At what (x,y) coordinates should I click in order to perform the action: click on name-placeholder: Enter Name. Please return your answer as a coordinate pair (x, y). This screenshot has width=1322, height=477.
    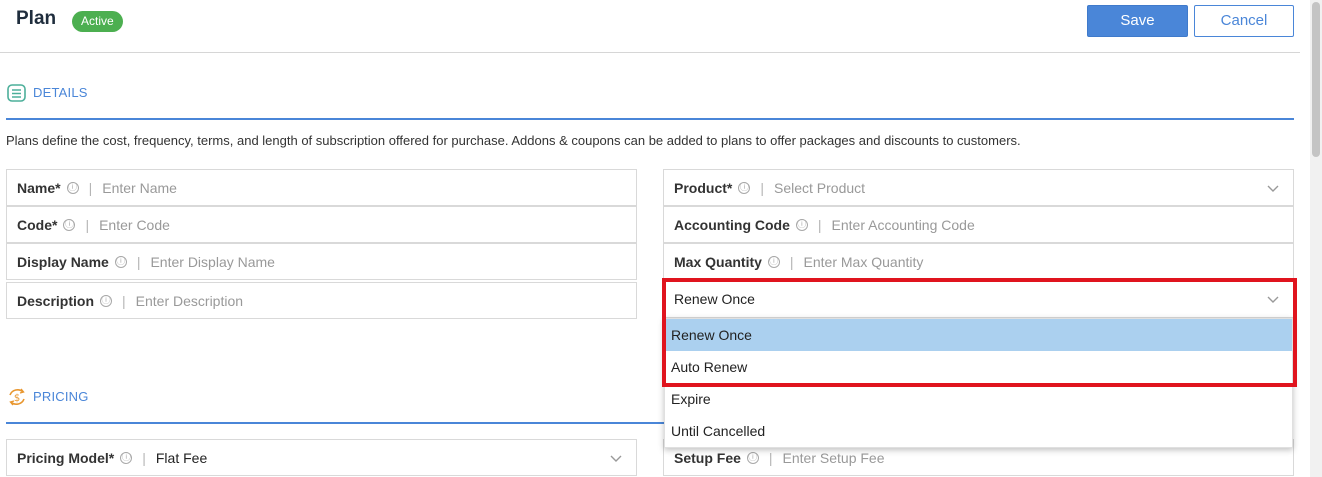
    Looking at the image, I should click on (139, 187).